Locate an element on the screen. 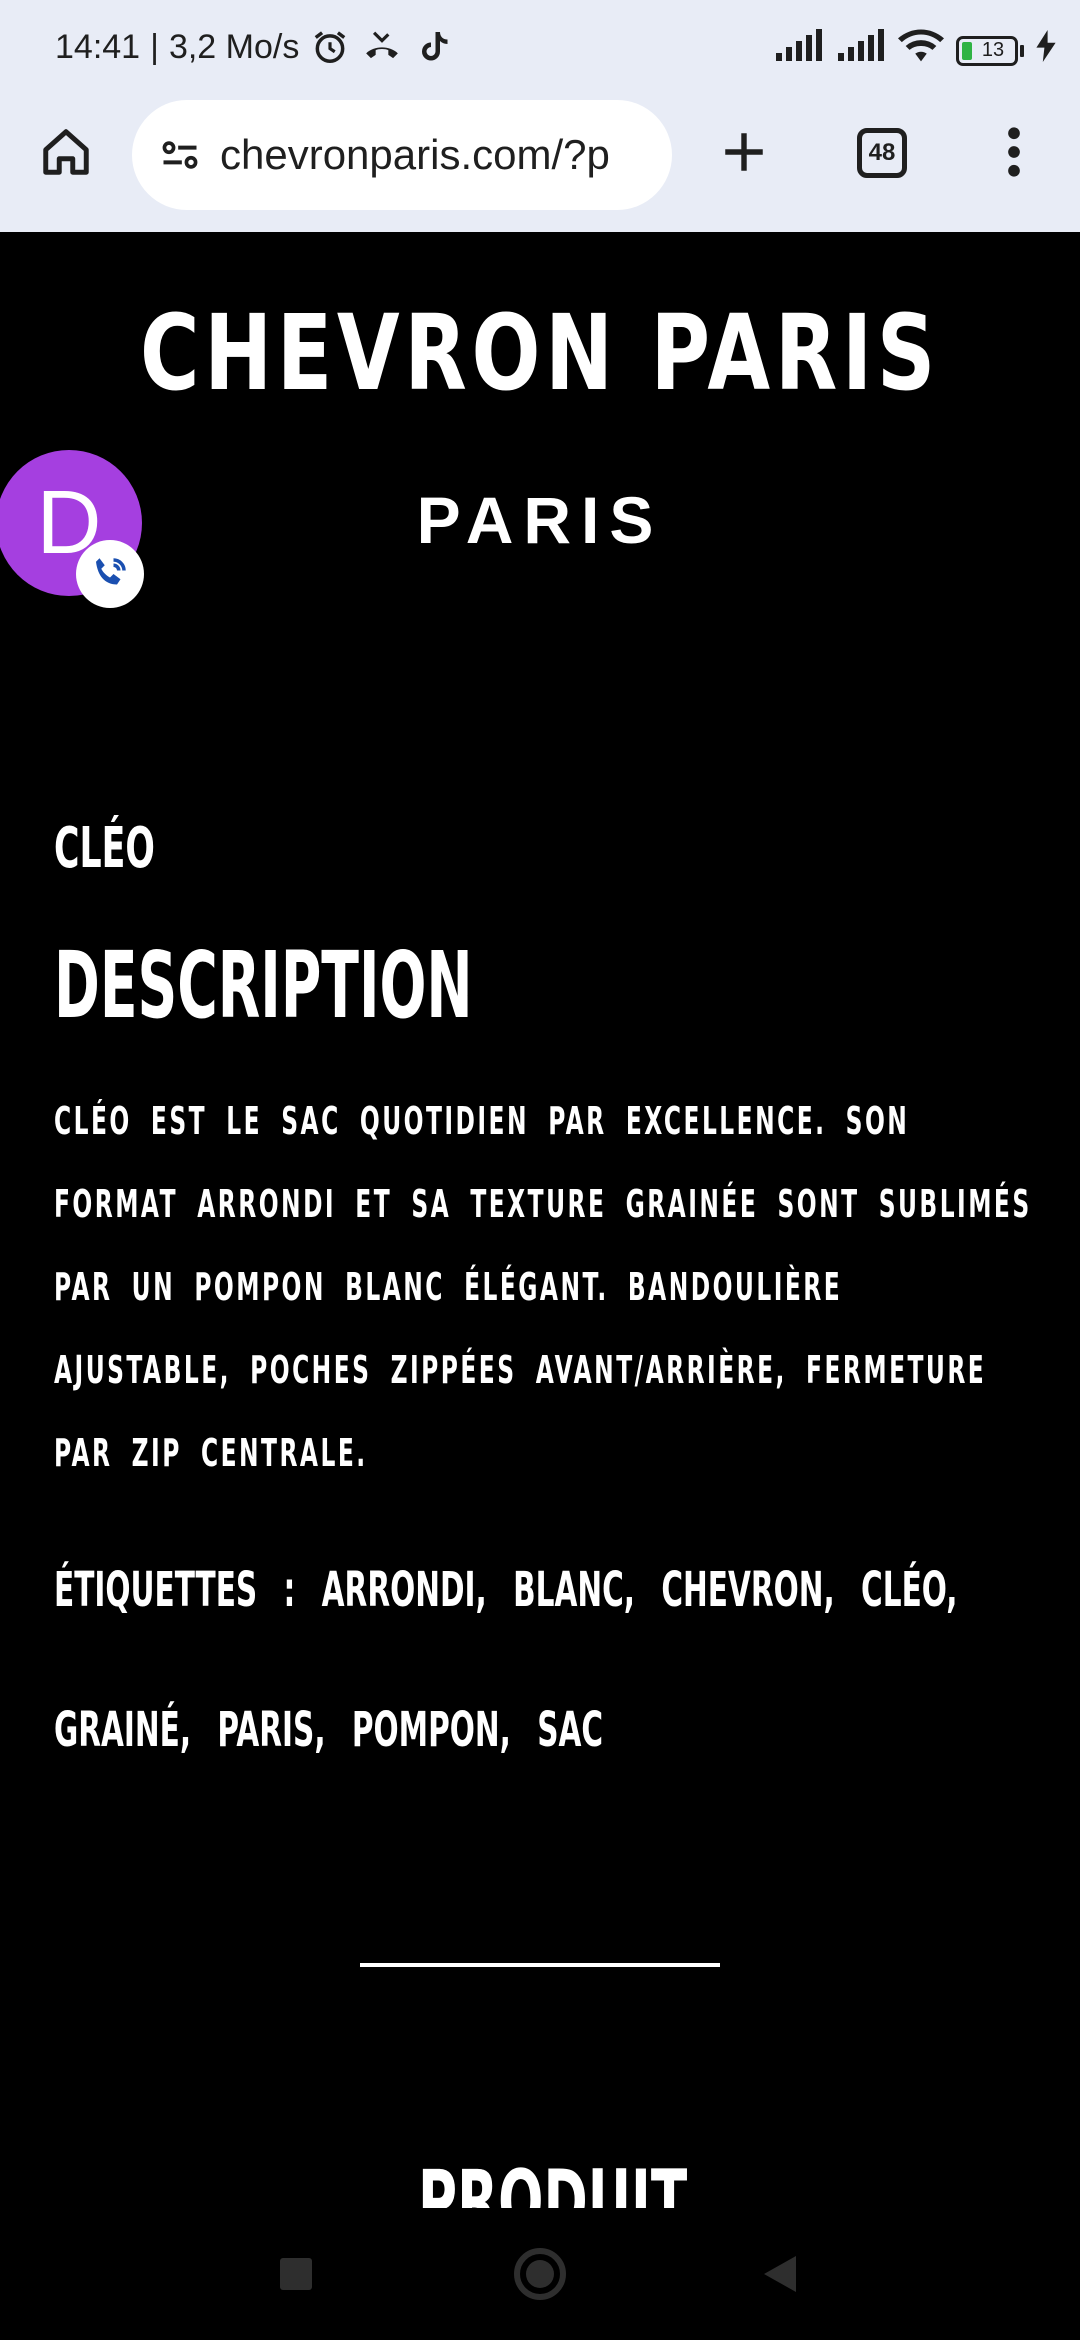 This screenshot has width=1080, height=2340. plus-icon is located at coordinates (744, 152).